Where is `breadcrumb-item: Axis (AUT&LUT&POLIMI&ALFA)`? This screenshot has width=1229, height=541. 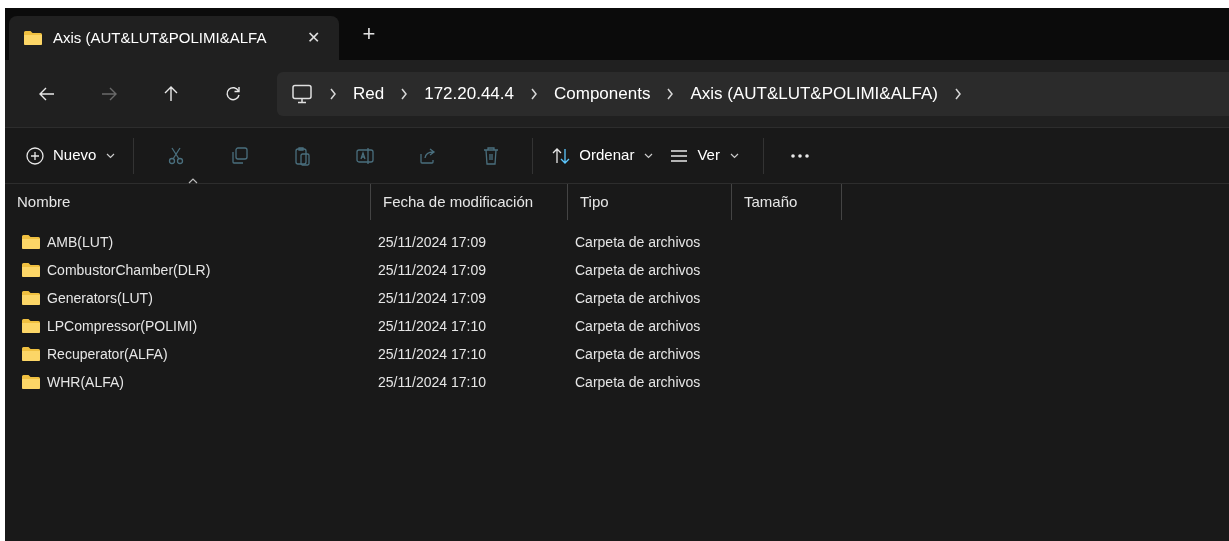
breadcrumb-item: Axis (AUT&LUT&POLIMI&ALFA) is located at coordinates (814, 93).